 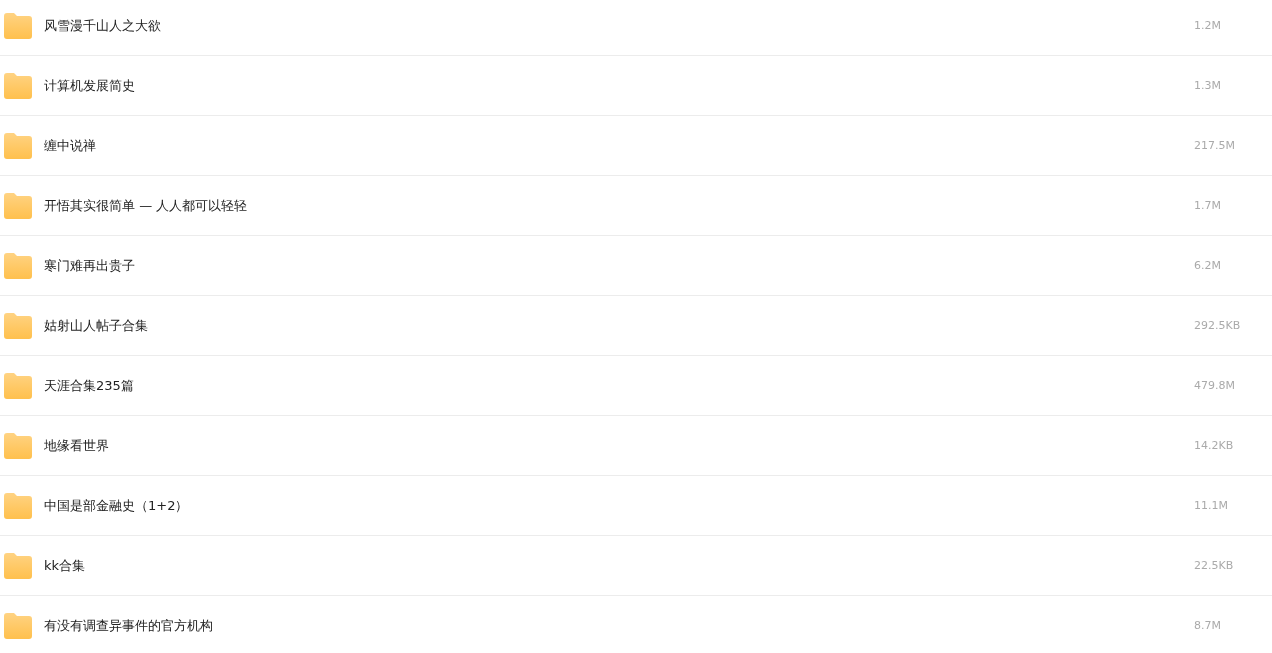 What do you see at coordinates (619, 385) in the screenshot?
I see `folder-name: 天涯合集235篇` at bounding box center [619, 385].